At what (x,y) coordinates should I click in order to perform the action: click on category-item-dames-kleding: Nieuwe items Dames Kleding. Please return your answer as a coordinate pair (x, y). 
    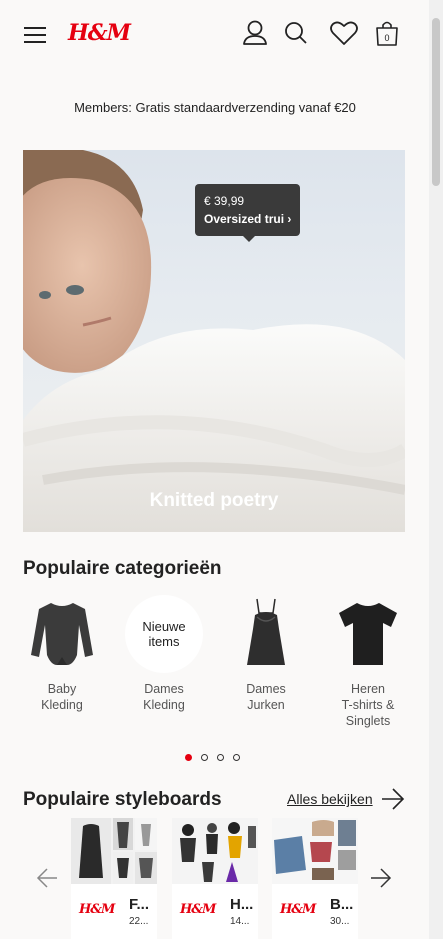
    Looking at the image, I should click on (164, 654).